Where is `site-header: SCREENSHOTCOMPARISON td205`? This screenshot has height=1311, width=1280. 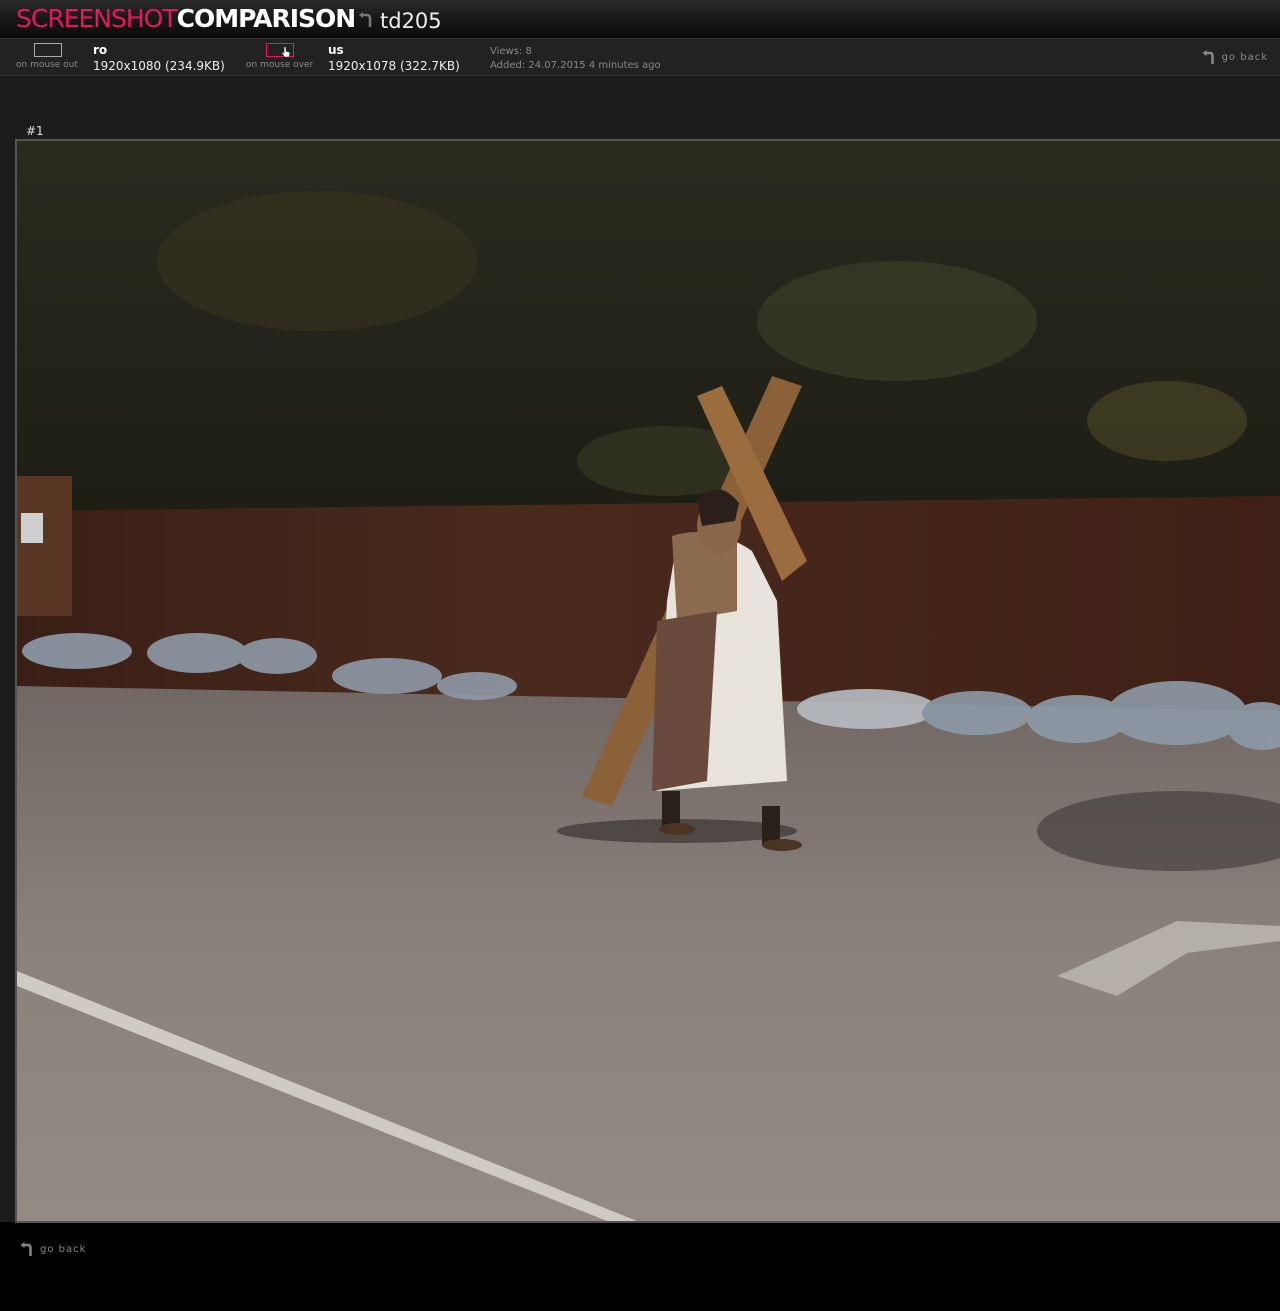
site-header: SCREENSHOTCOMPARISON td205 is located at coordinates (640, 19).